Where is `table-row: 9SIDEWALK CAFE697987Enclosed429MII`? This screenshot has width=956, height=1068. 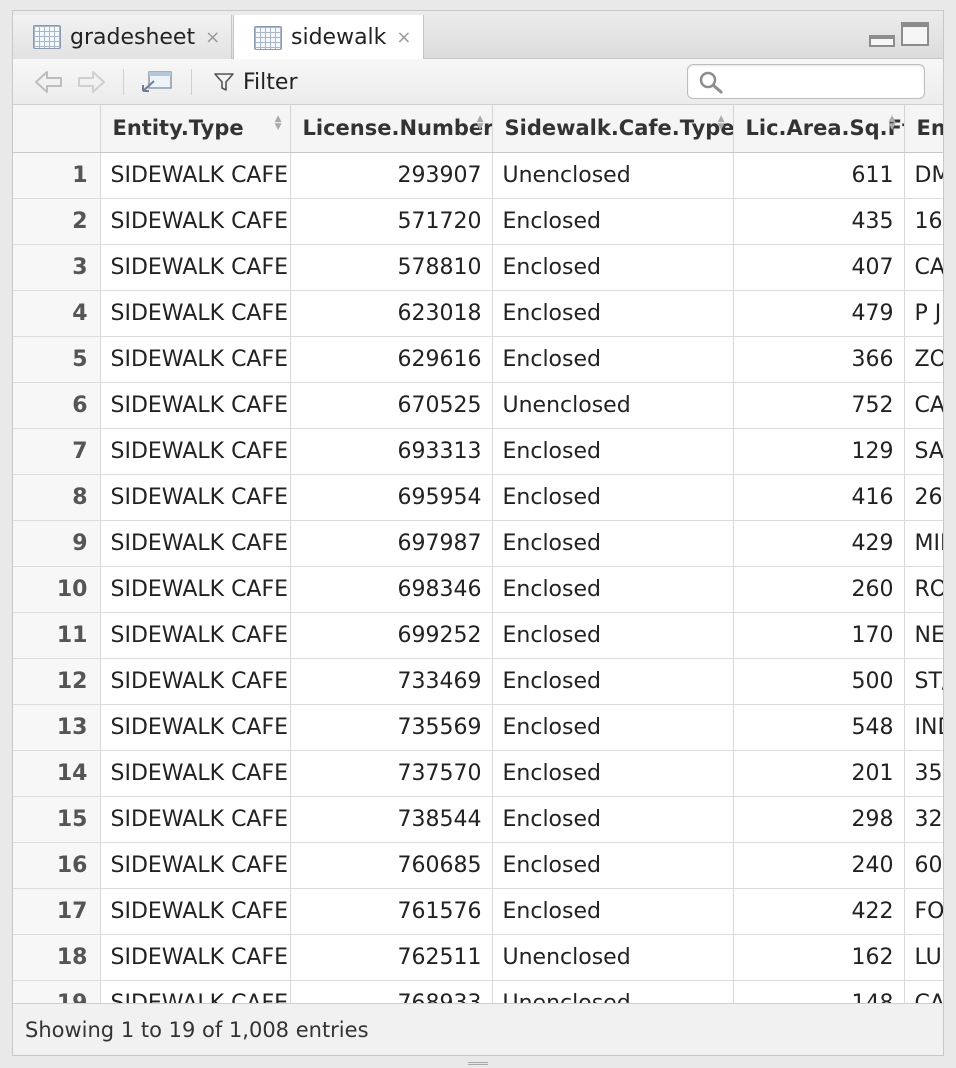 table-row: 9SIDEWALK CAFE697987Enclosed429MII is located at coordinates (478, 543).